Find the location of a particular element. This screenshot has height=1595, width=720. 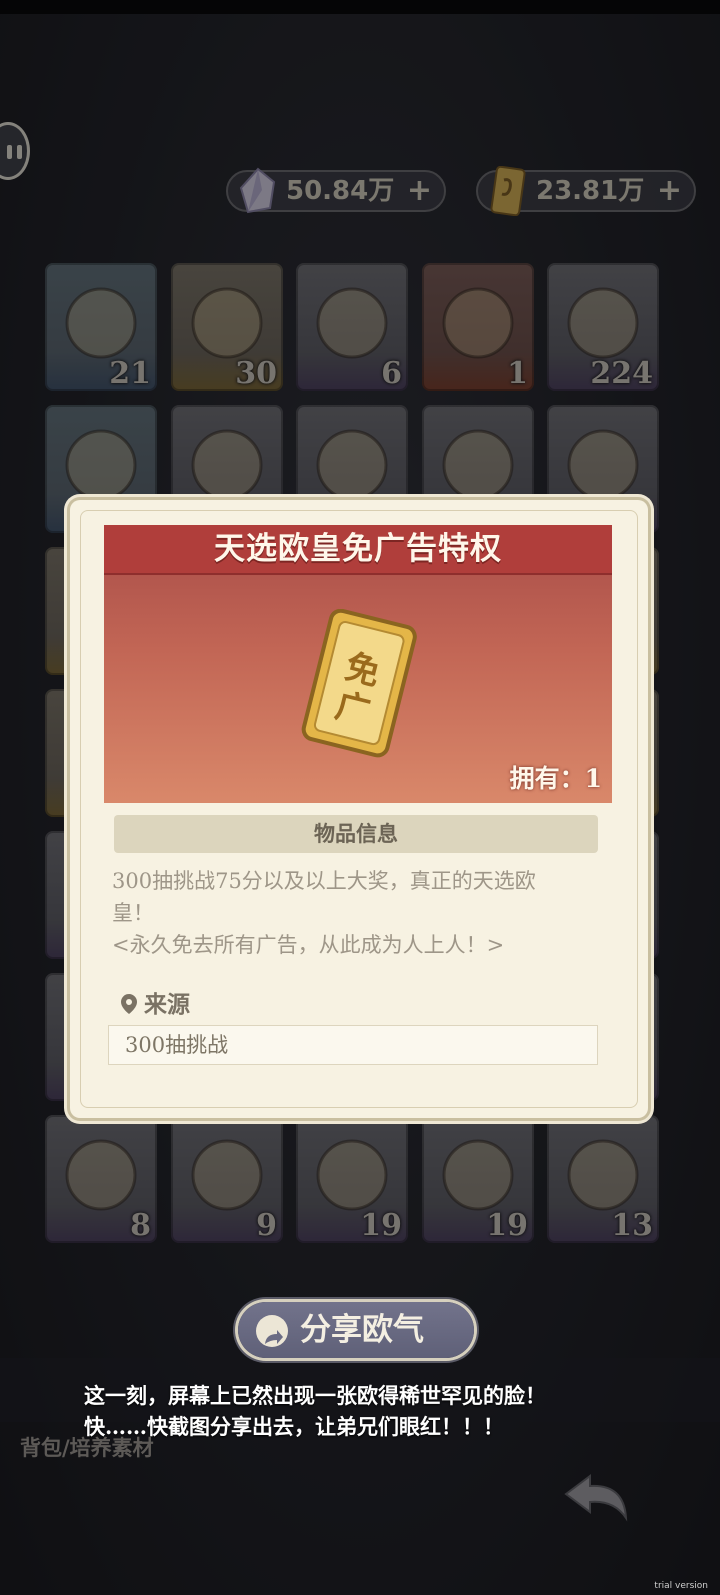

share-arrow-icon is located at coordinates (272, 1331).